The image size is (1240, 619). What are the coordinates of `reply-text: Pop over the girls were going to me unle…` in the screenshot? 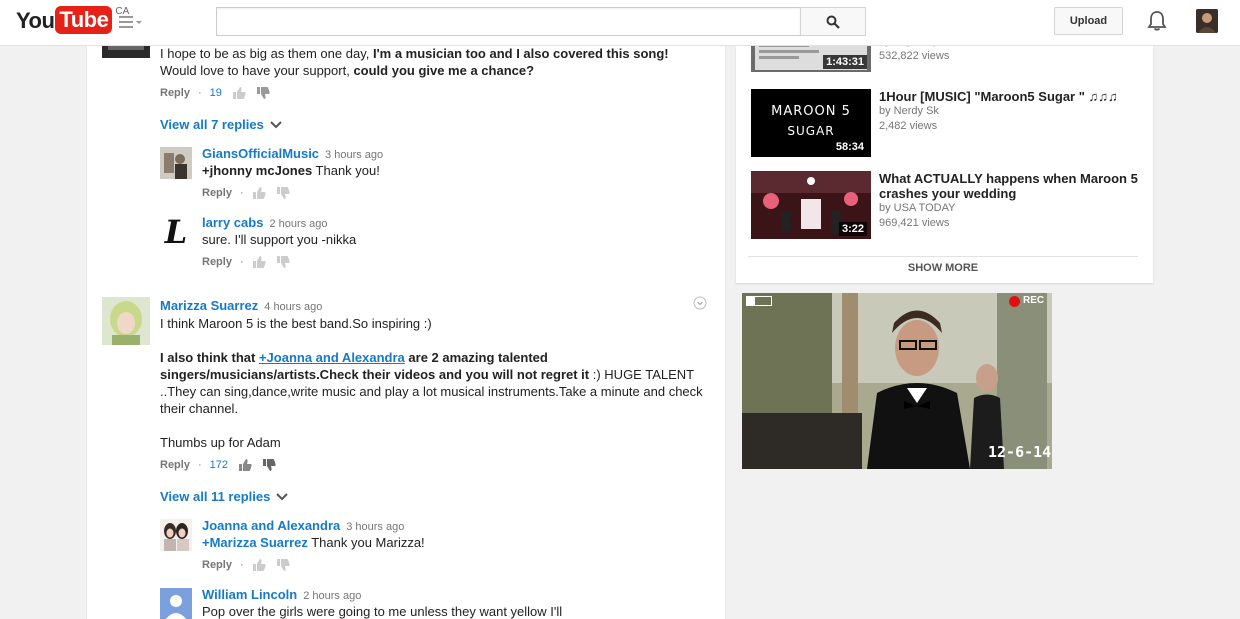 It's located at (382, 611).